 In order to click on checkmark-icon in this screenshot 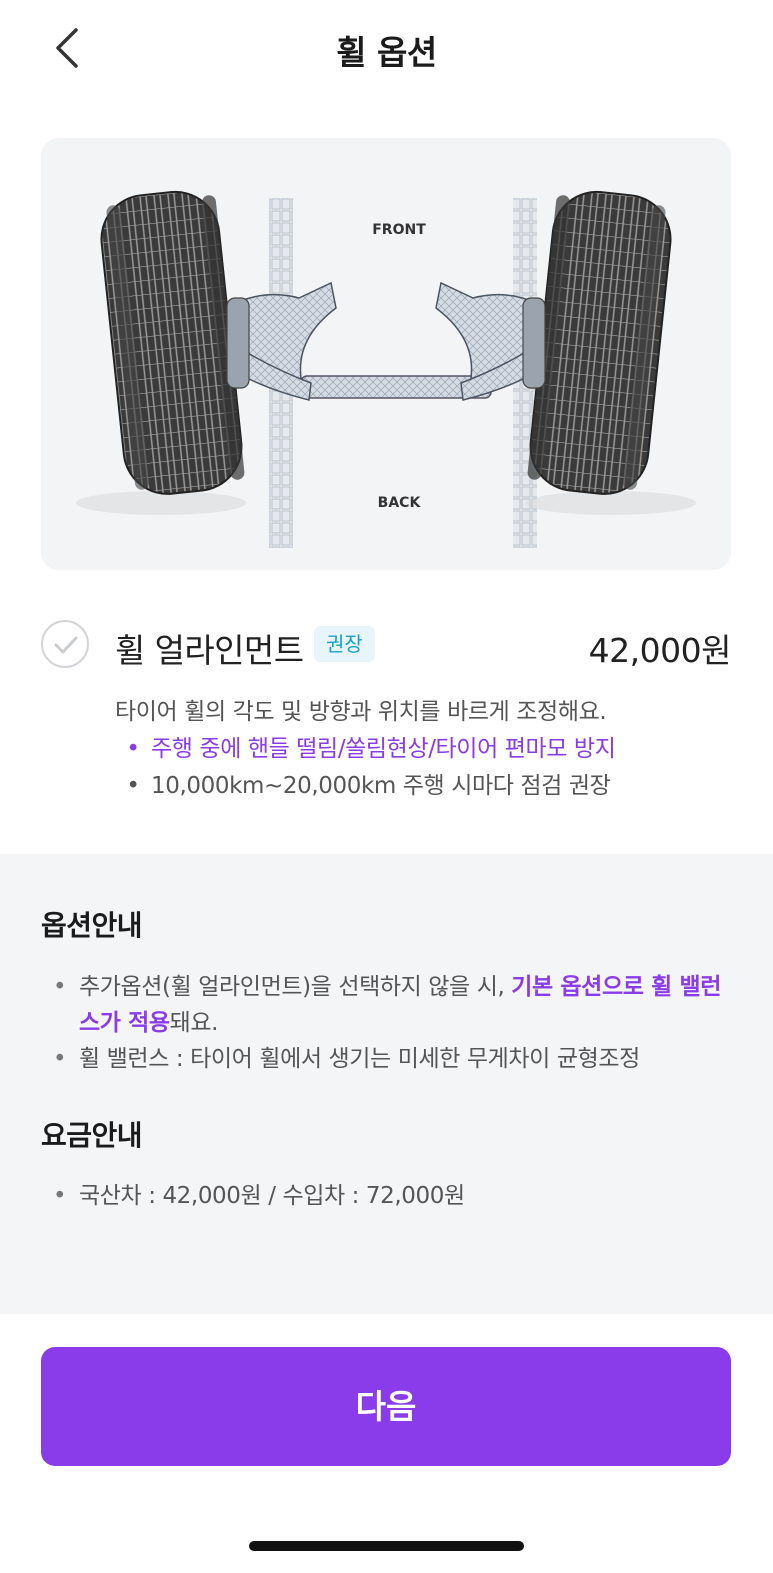, I will do `click(66, 645)`.